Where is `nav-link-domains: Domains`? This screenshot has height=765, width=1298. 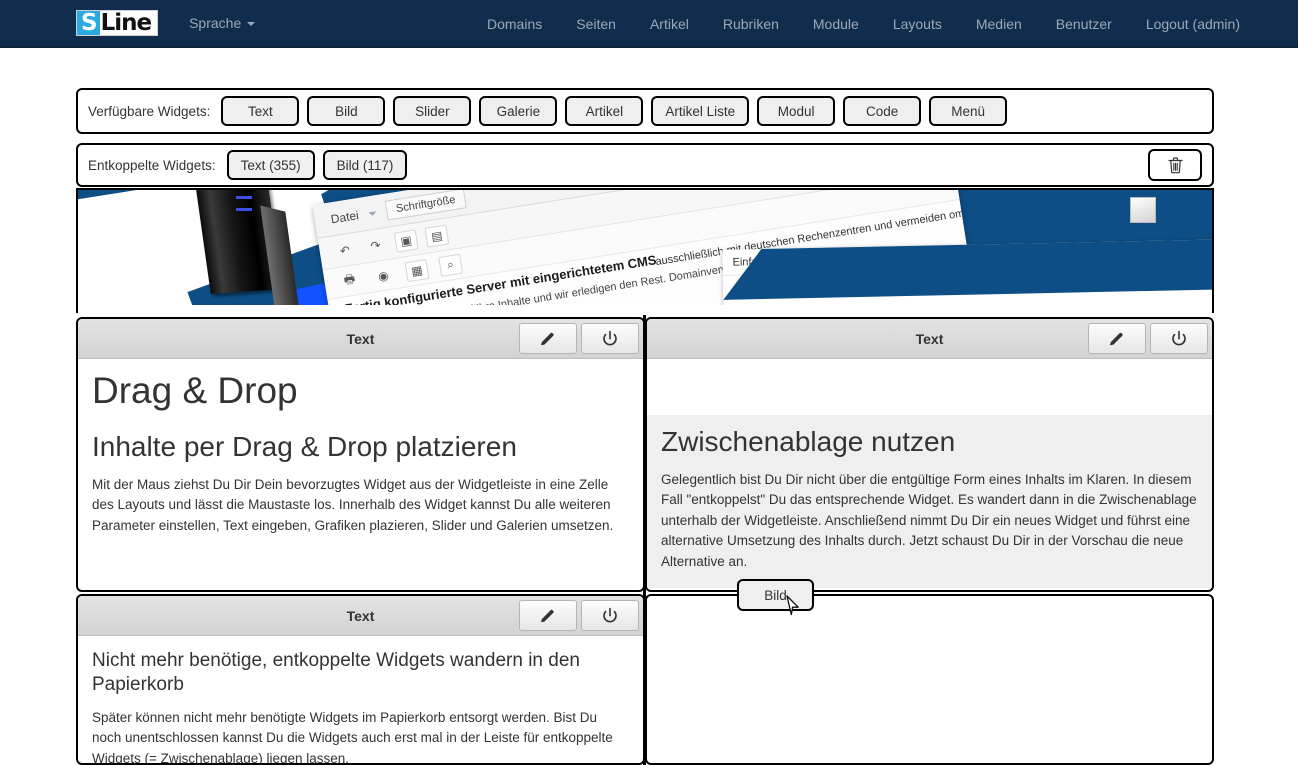
nav-link-domains: Domains is located at coordinates (514, 24).